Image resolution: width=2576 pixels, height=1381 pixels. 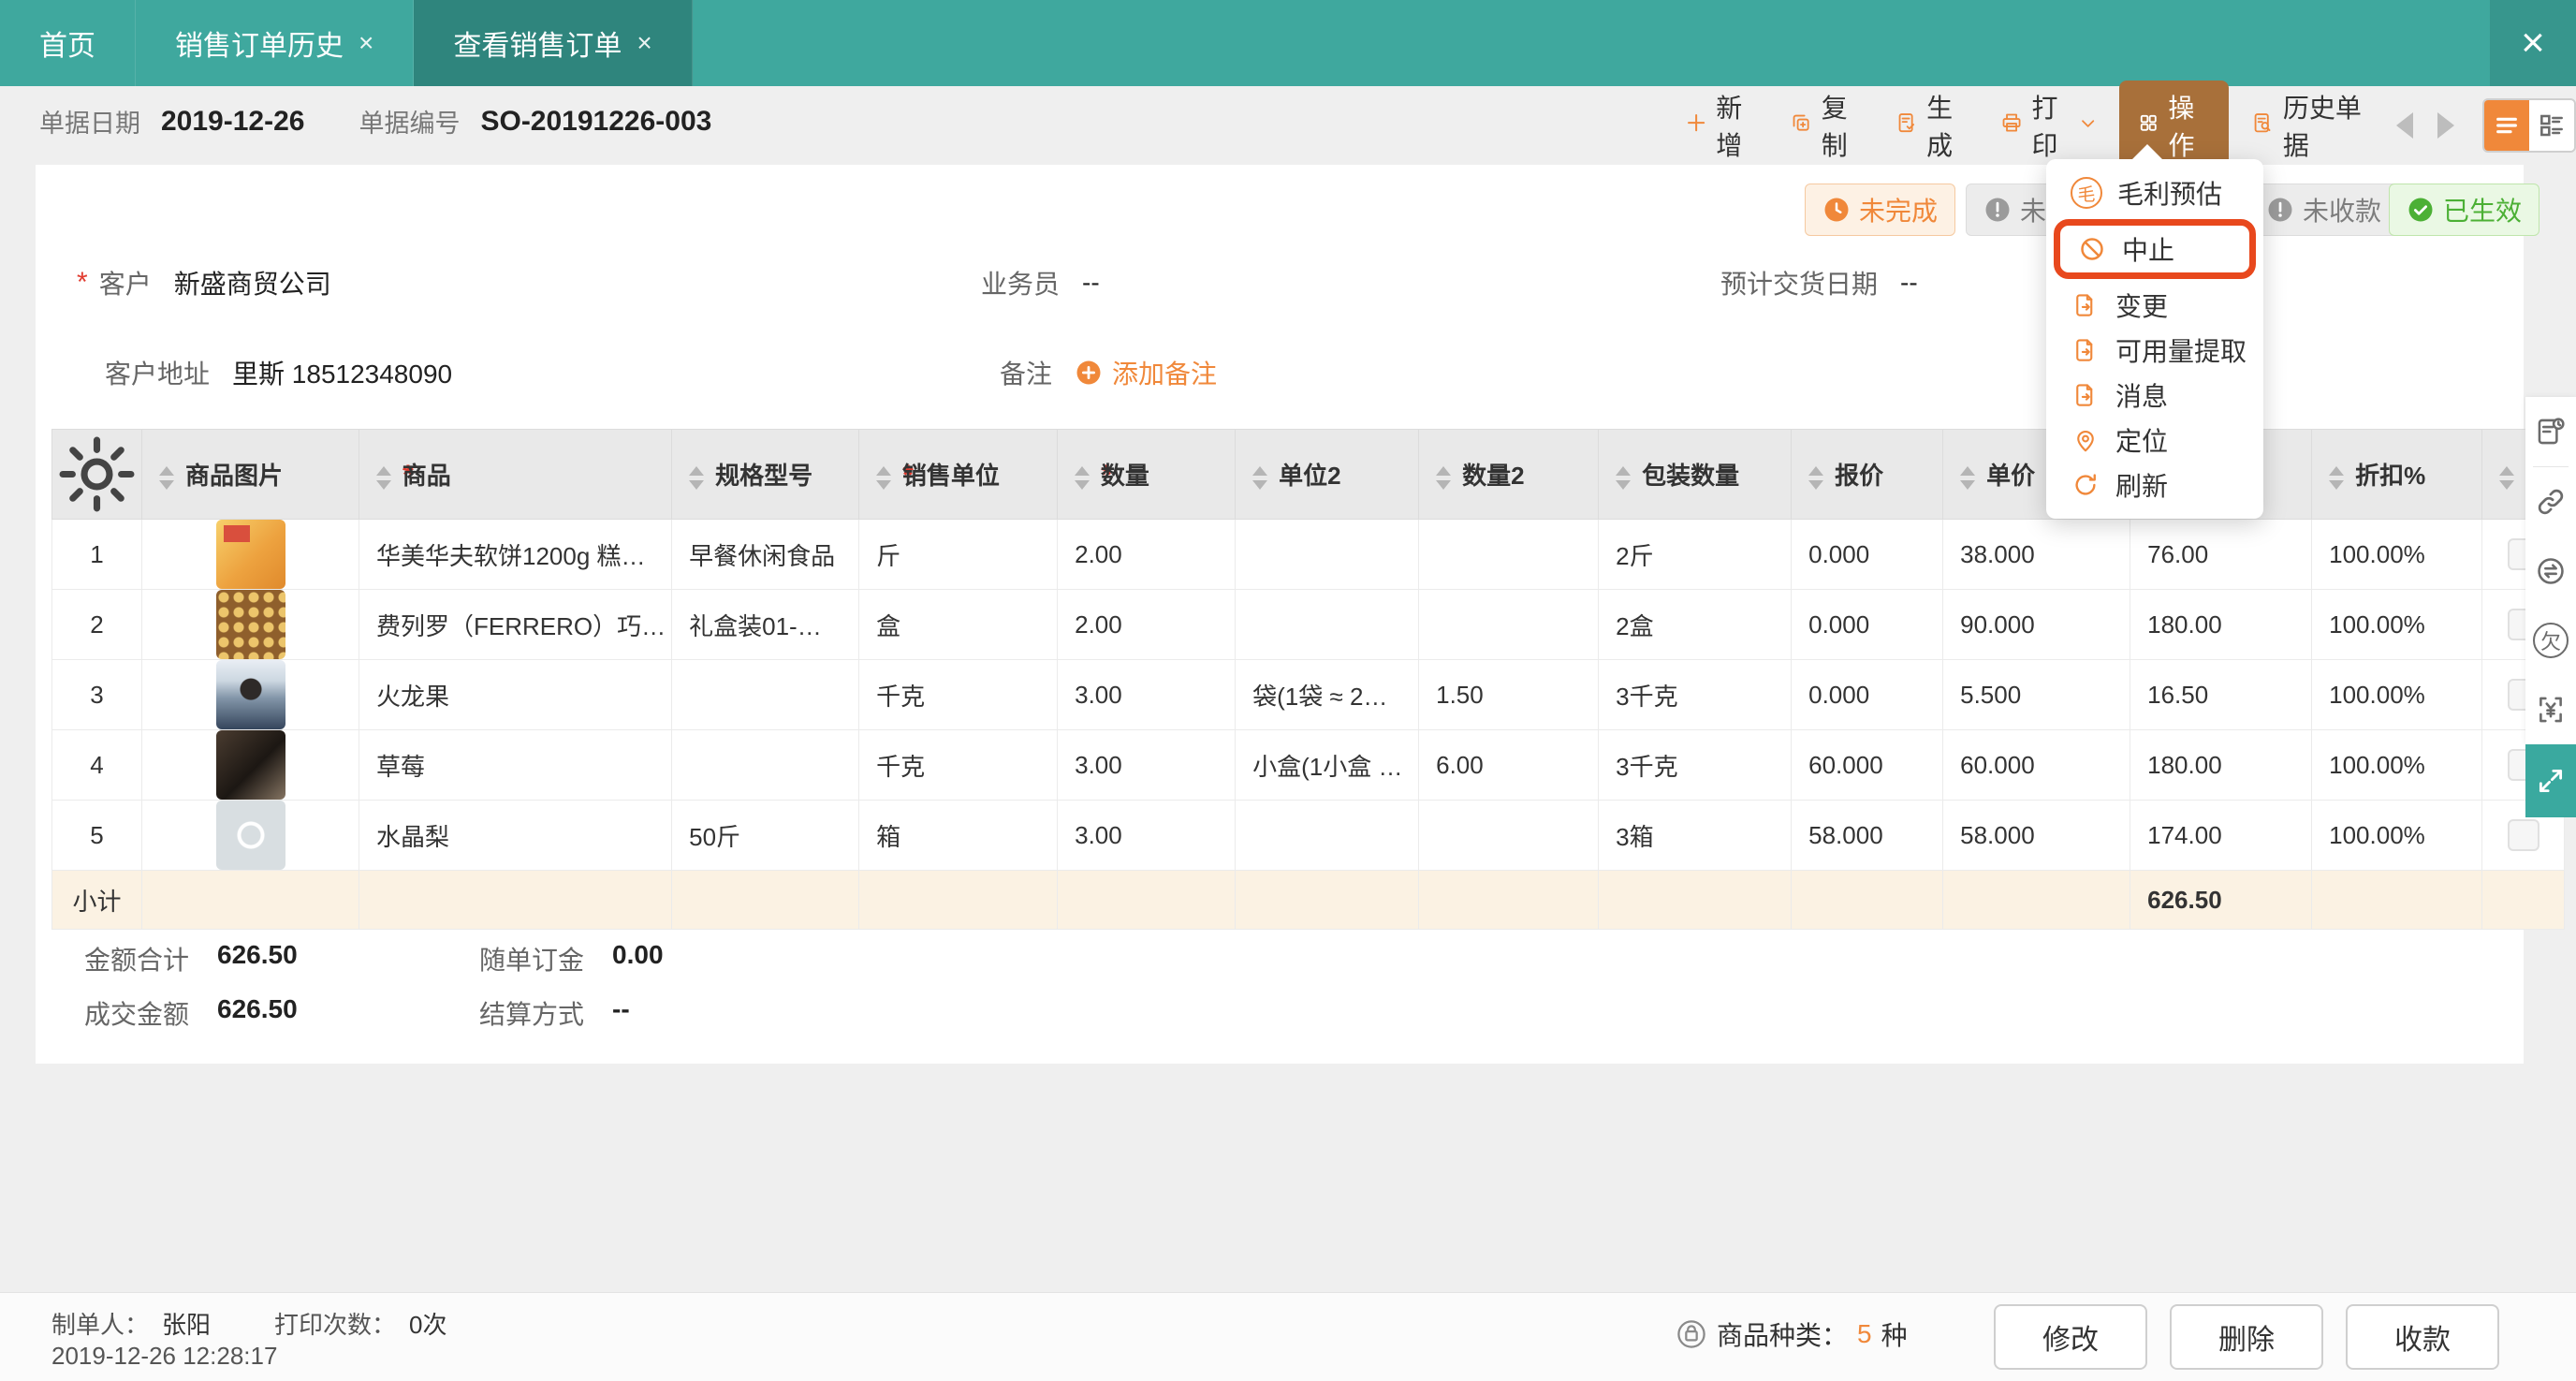 I want to click on col-header-9: 报价, so click(x=1867, y=474).